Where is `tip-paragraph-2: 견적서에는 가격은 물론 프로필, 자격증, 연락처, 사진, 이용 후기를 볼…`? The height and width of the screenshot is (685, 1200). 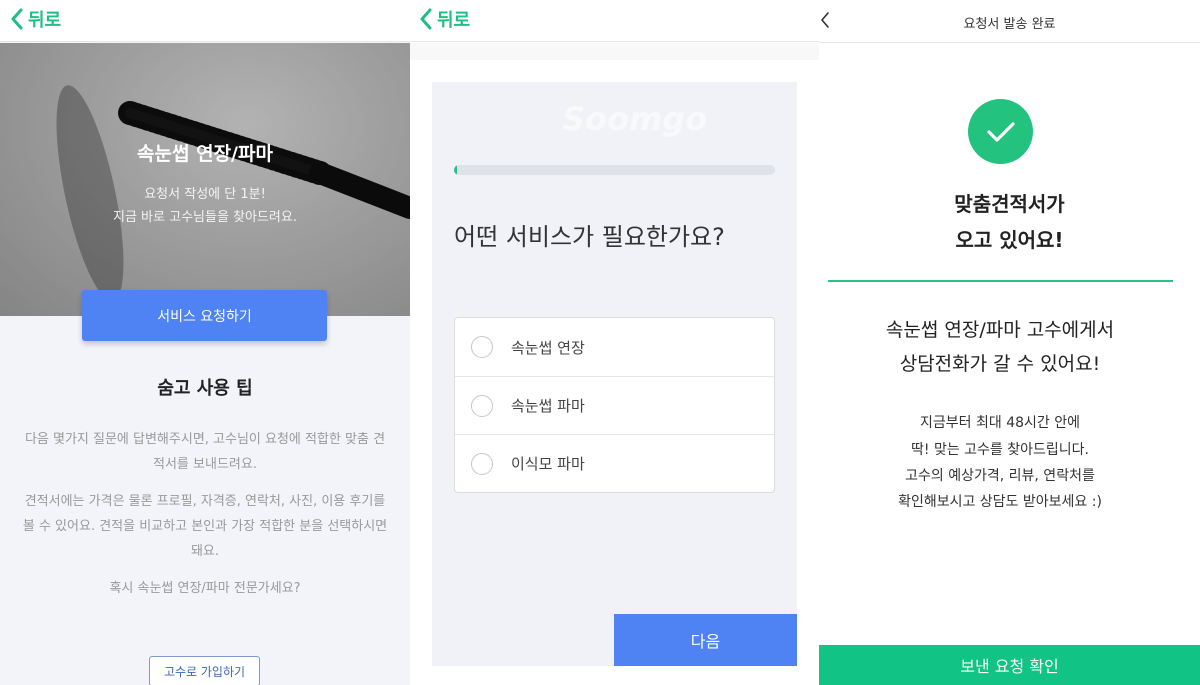 tip-paragraph-2: 견적서에는 가격은 물론 프로필, 자격증, 연락처, 사진, 이용 후기를 볼… is located at coordinates (205, 526).